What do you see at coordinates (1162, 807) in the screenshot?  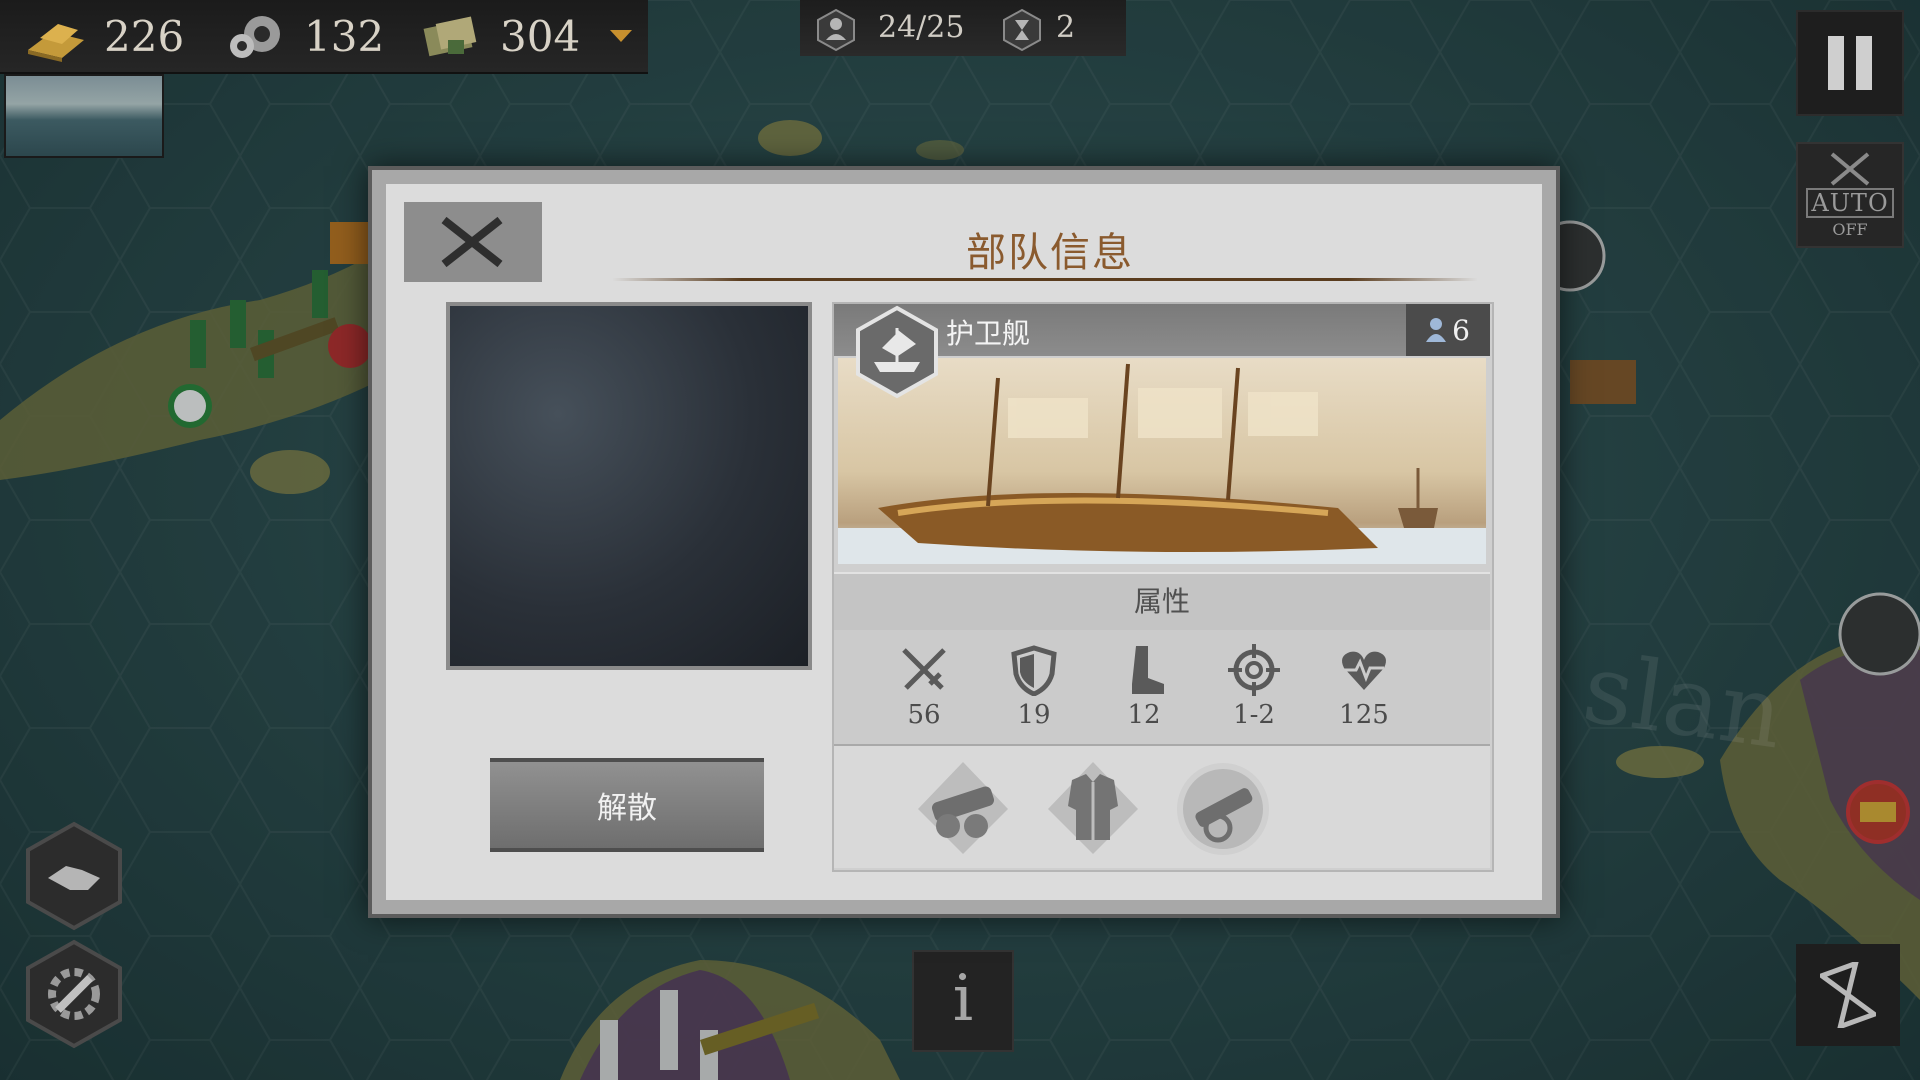 I see `unit-skills` at bounding box center [1162, 807].